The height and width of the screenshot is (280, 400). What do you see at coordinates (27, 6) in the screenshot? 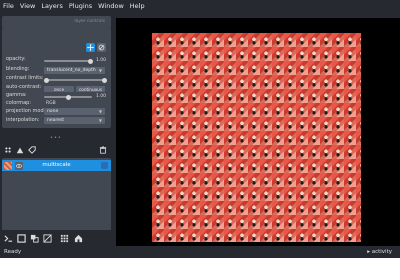
I see `menu-view: View` at bounding box center [27, 6].